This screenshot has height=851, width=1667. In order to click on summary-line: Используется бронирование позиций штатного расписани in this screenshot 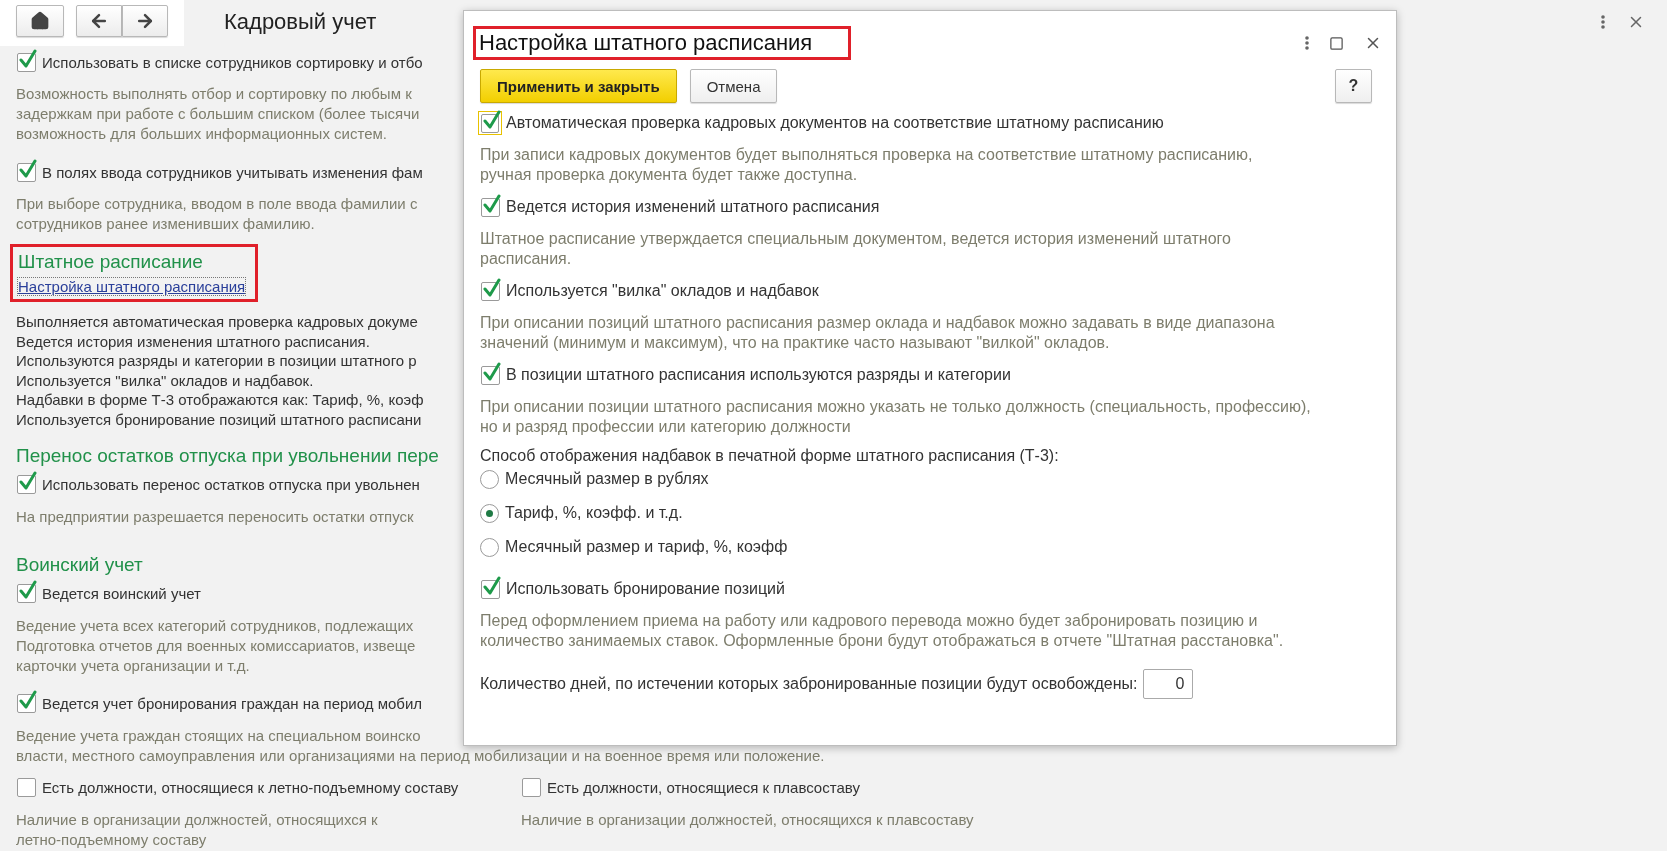, I will do `click(219, 419)`.